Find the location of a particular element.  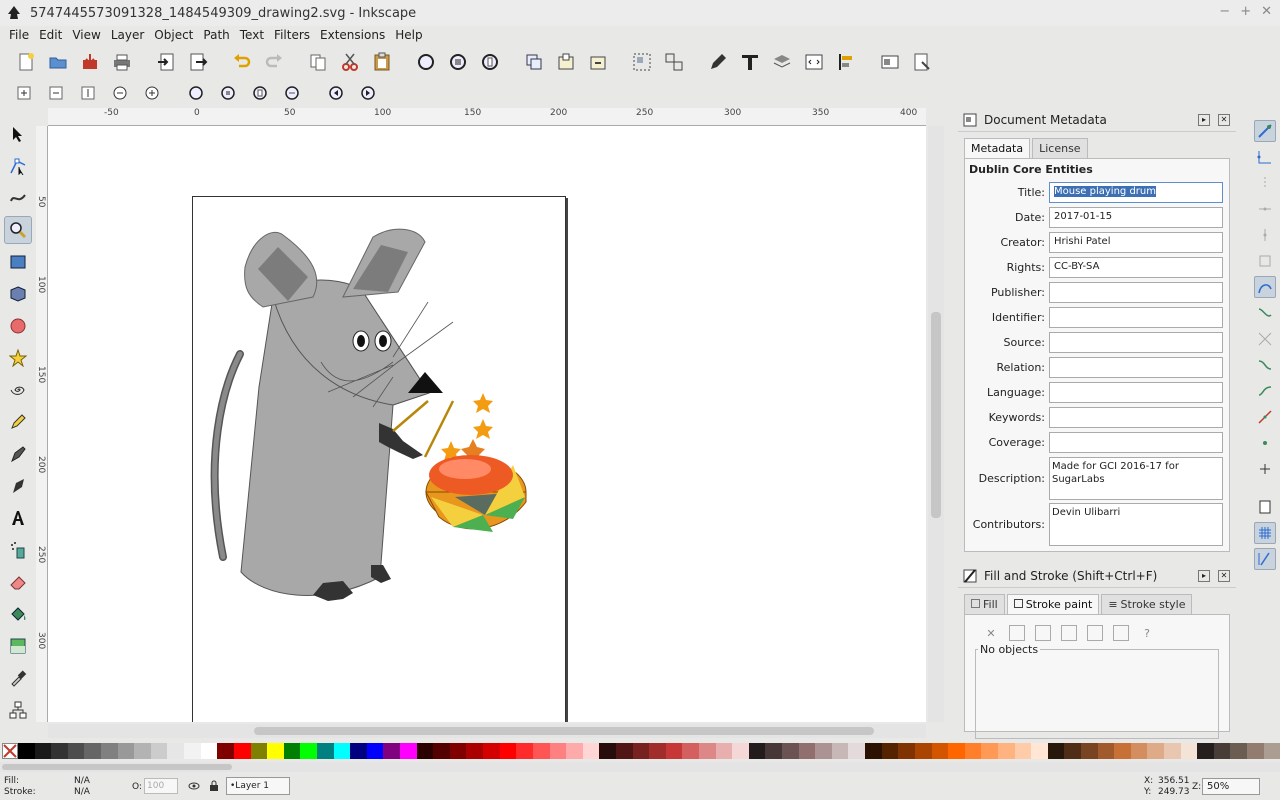

print-button is located at coordinates (122, 62).